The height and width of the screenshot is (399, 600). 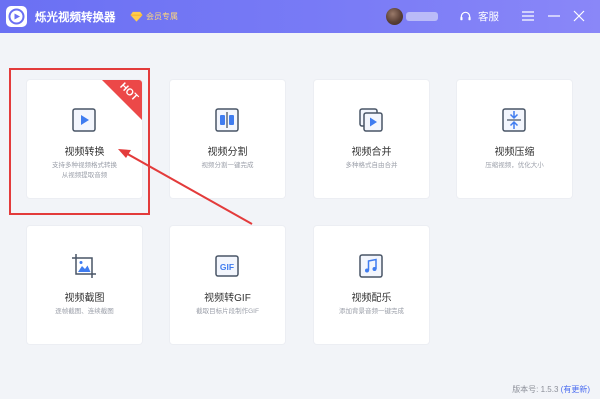 What do you see at coordinates (575, 389) in the screenshot?
I see `update-link: (有更新)` at bounding box center [575, 389].